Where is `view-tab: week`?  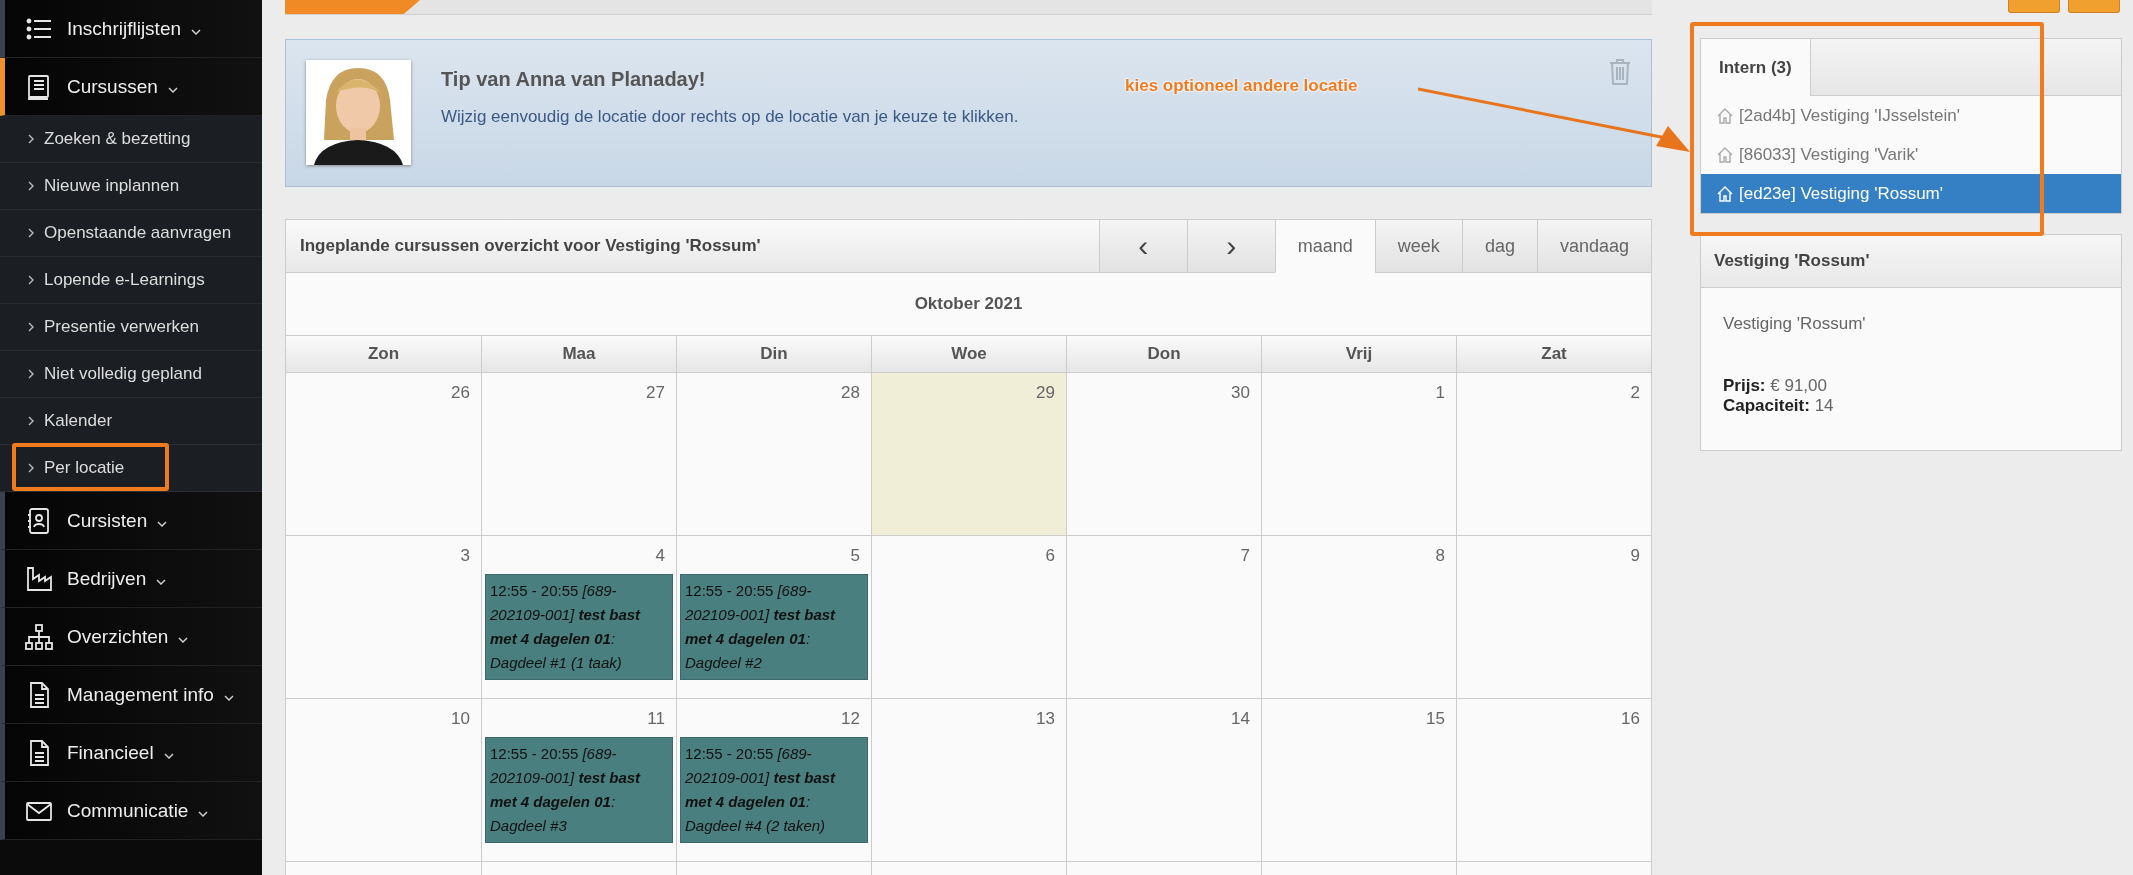
view-tab: week is located at coordinates (1418, 246).